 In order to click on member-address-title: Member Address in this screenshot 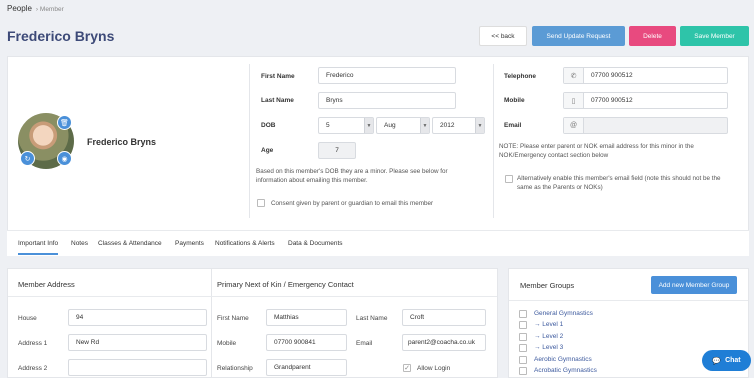, I will do `click(46, 284)`.